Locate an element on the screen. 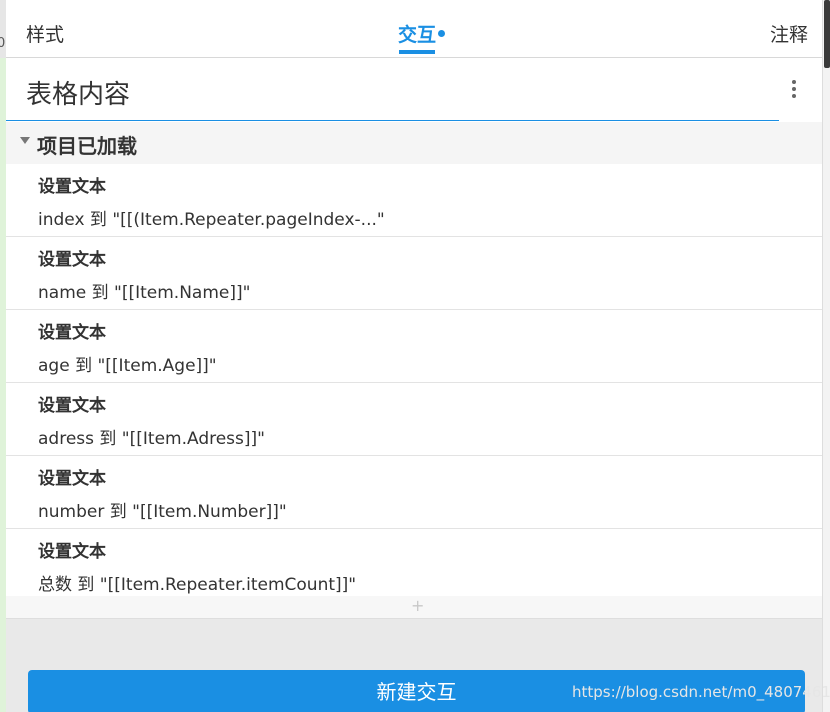 The image size is (830, 712). action-detail: number 到 "[[Item.Number]]" is located at coordinates (162, 512).